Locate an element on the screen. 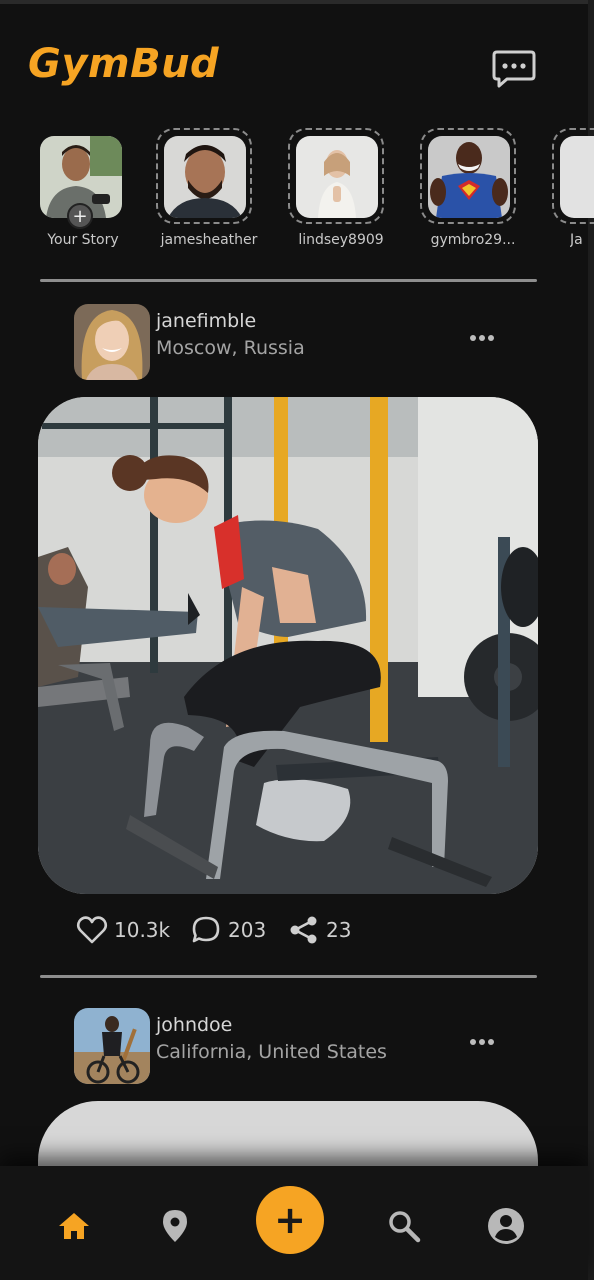  like-count: 10.3k is located at coordinates (142, 930).